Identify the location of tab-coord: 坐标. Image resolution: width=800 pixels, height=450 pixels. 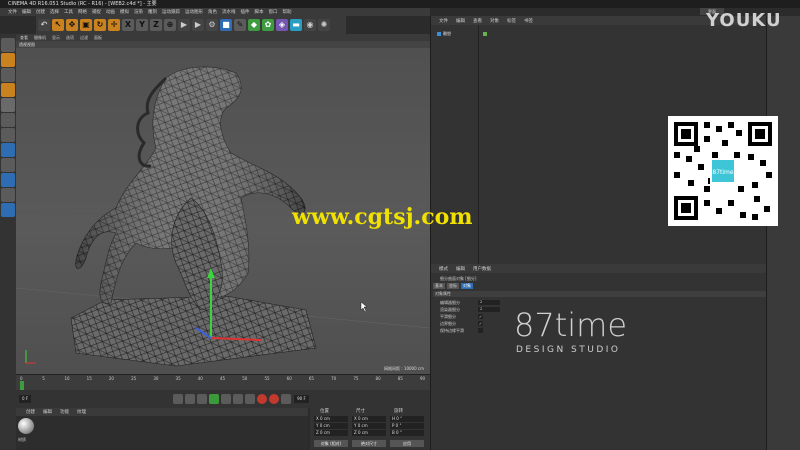
(453, 286).